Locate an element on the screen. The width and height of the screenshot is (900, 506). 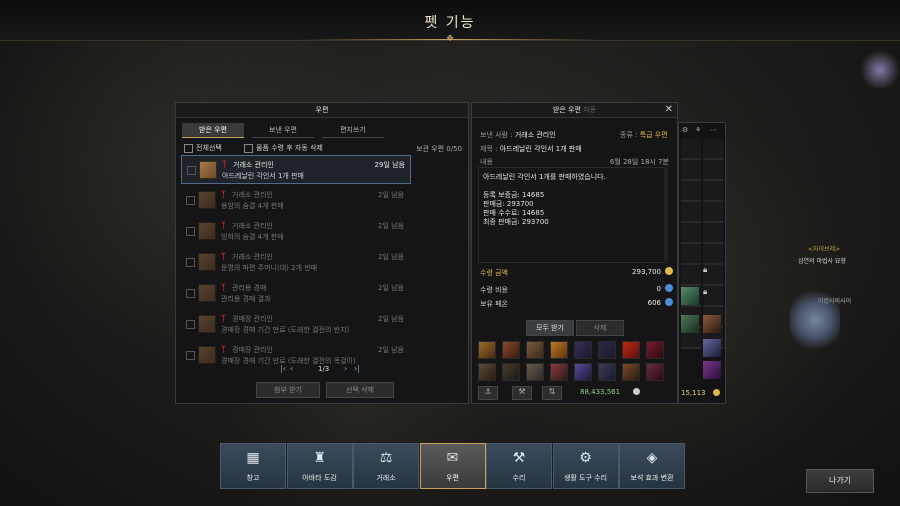
nav-label: 생활 도구 수리 is located at coordinates (585, 478).